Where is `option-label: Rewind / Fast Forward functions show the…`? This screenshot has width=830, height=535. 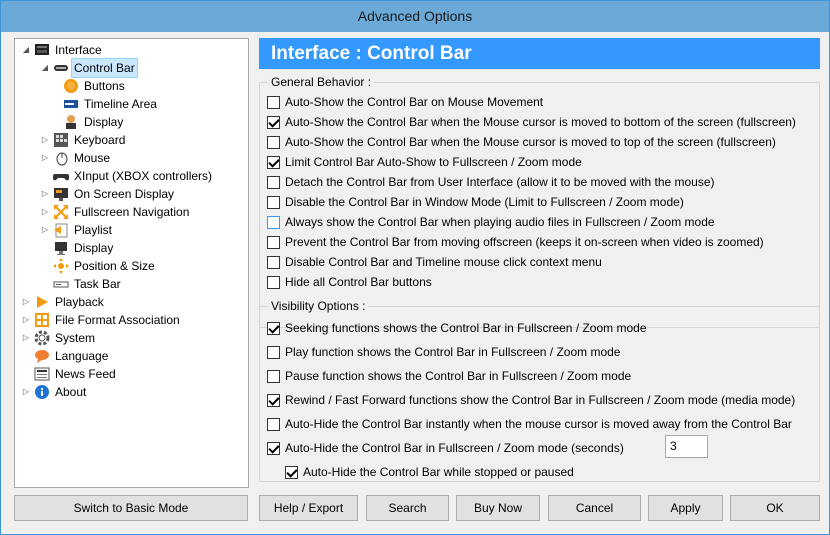 option-label: Rewind / Fast Forward functions show the… is located at coordinates (540, 400).